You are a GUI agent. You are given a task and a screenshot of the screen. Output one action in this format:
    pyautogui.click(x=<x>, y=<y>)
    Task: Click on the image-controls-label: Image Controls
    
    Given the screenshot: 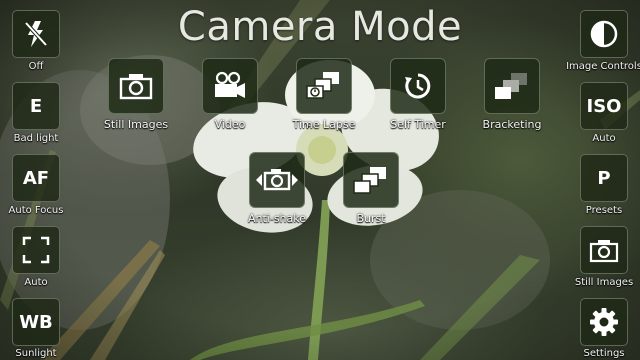 What is the action you would take?
    pyautogui.click(x=603, y=66)
    